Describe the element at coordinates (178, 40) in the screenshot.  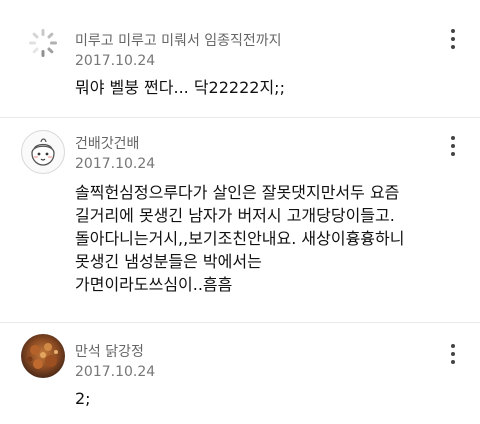
I see `comment-author: 미루고 미루고 미뤄서 임종직전까지` at that location.